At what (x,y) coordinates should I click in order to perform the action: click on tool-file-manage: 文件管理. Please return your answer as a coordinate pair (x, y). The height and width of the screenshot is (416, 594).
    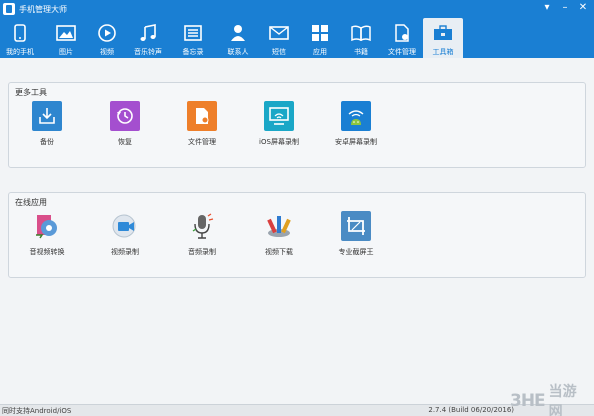
    Looking at the image, I should click on (202, 124).